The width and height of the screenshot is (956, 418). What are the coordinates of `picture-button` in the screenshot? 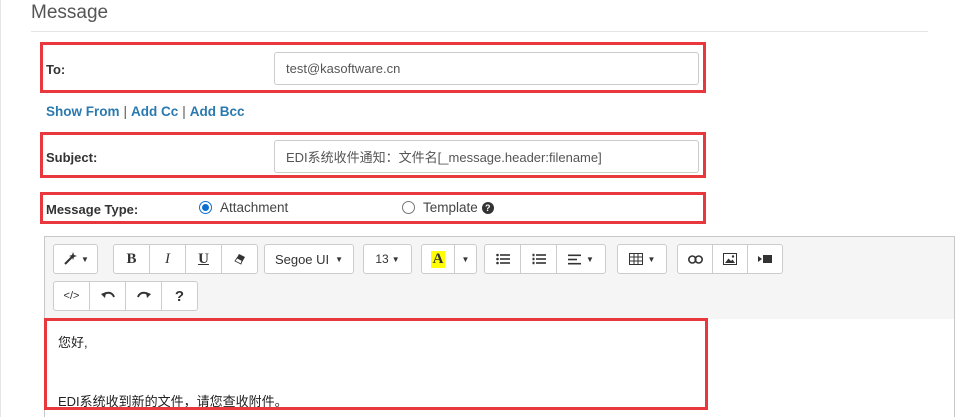 It's located at (730, 259).